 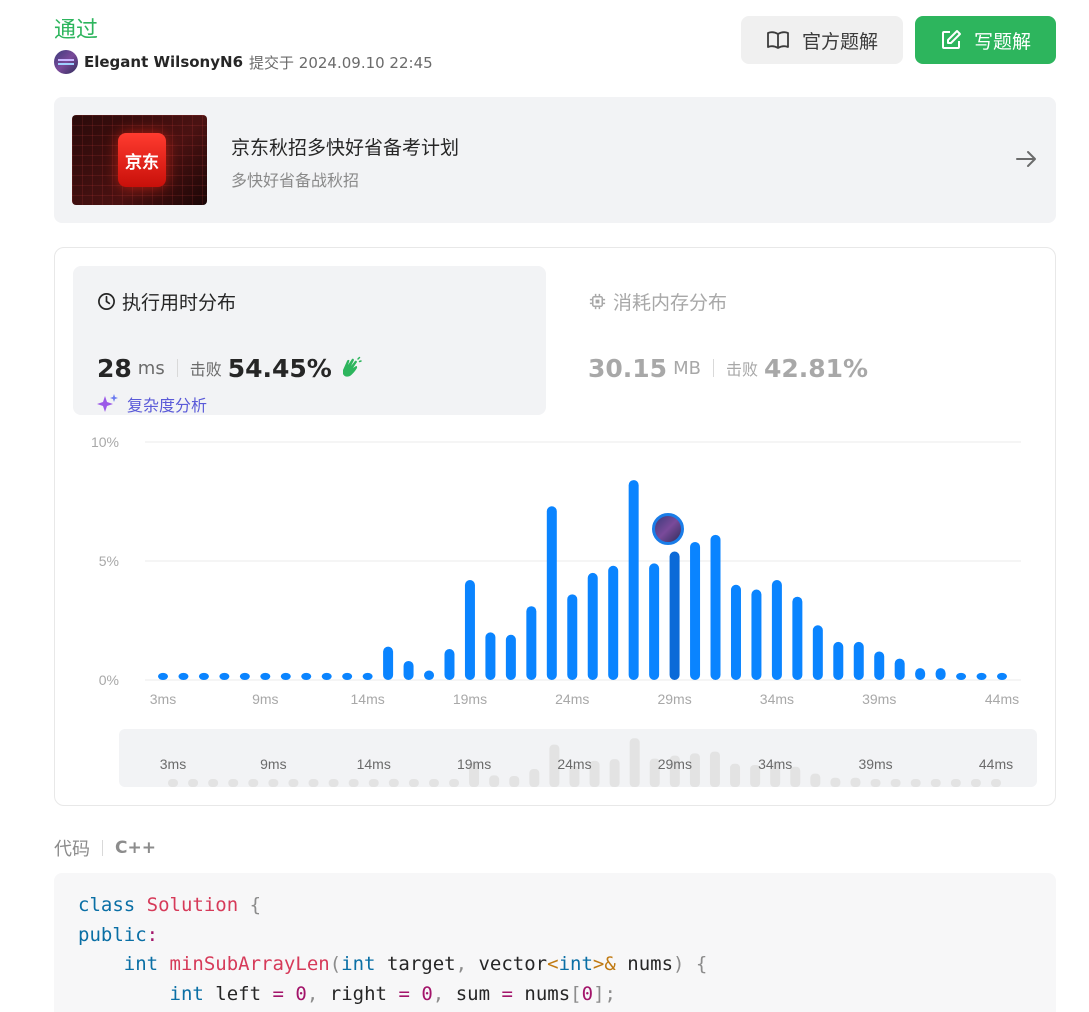 I want to click on write-solution-button: 写题解, so click(x=985, y=40).